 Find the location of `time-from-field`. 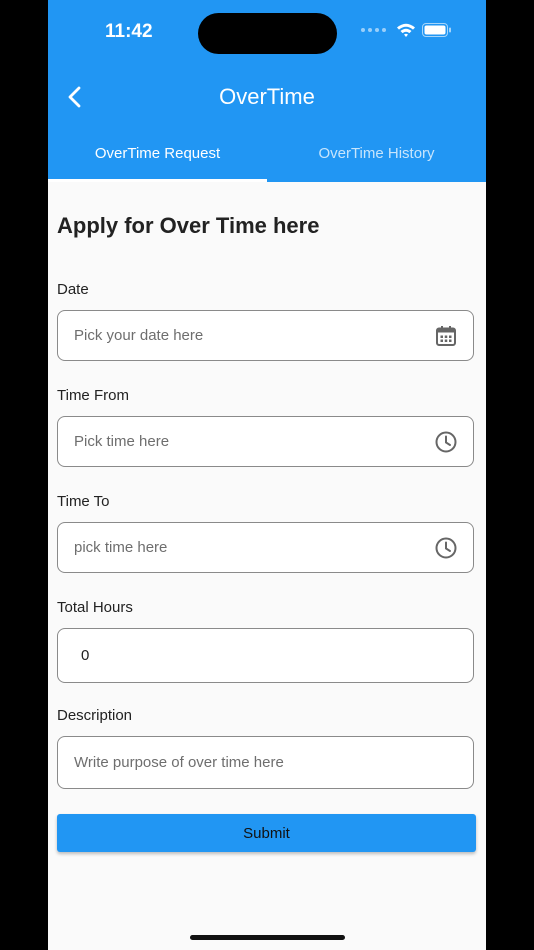

time-from-field is located at coordinates (265, 441).